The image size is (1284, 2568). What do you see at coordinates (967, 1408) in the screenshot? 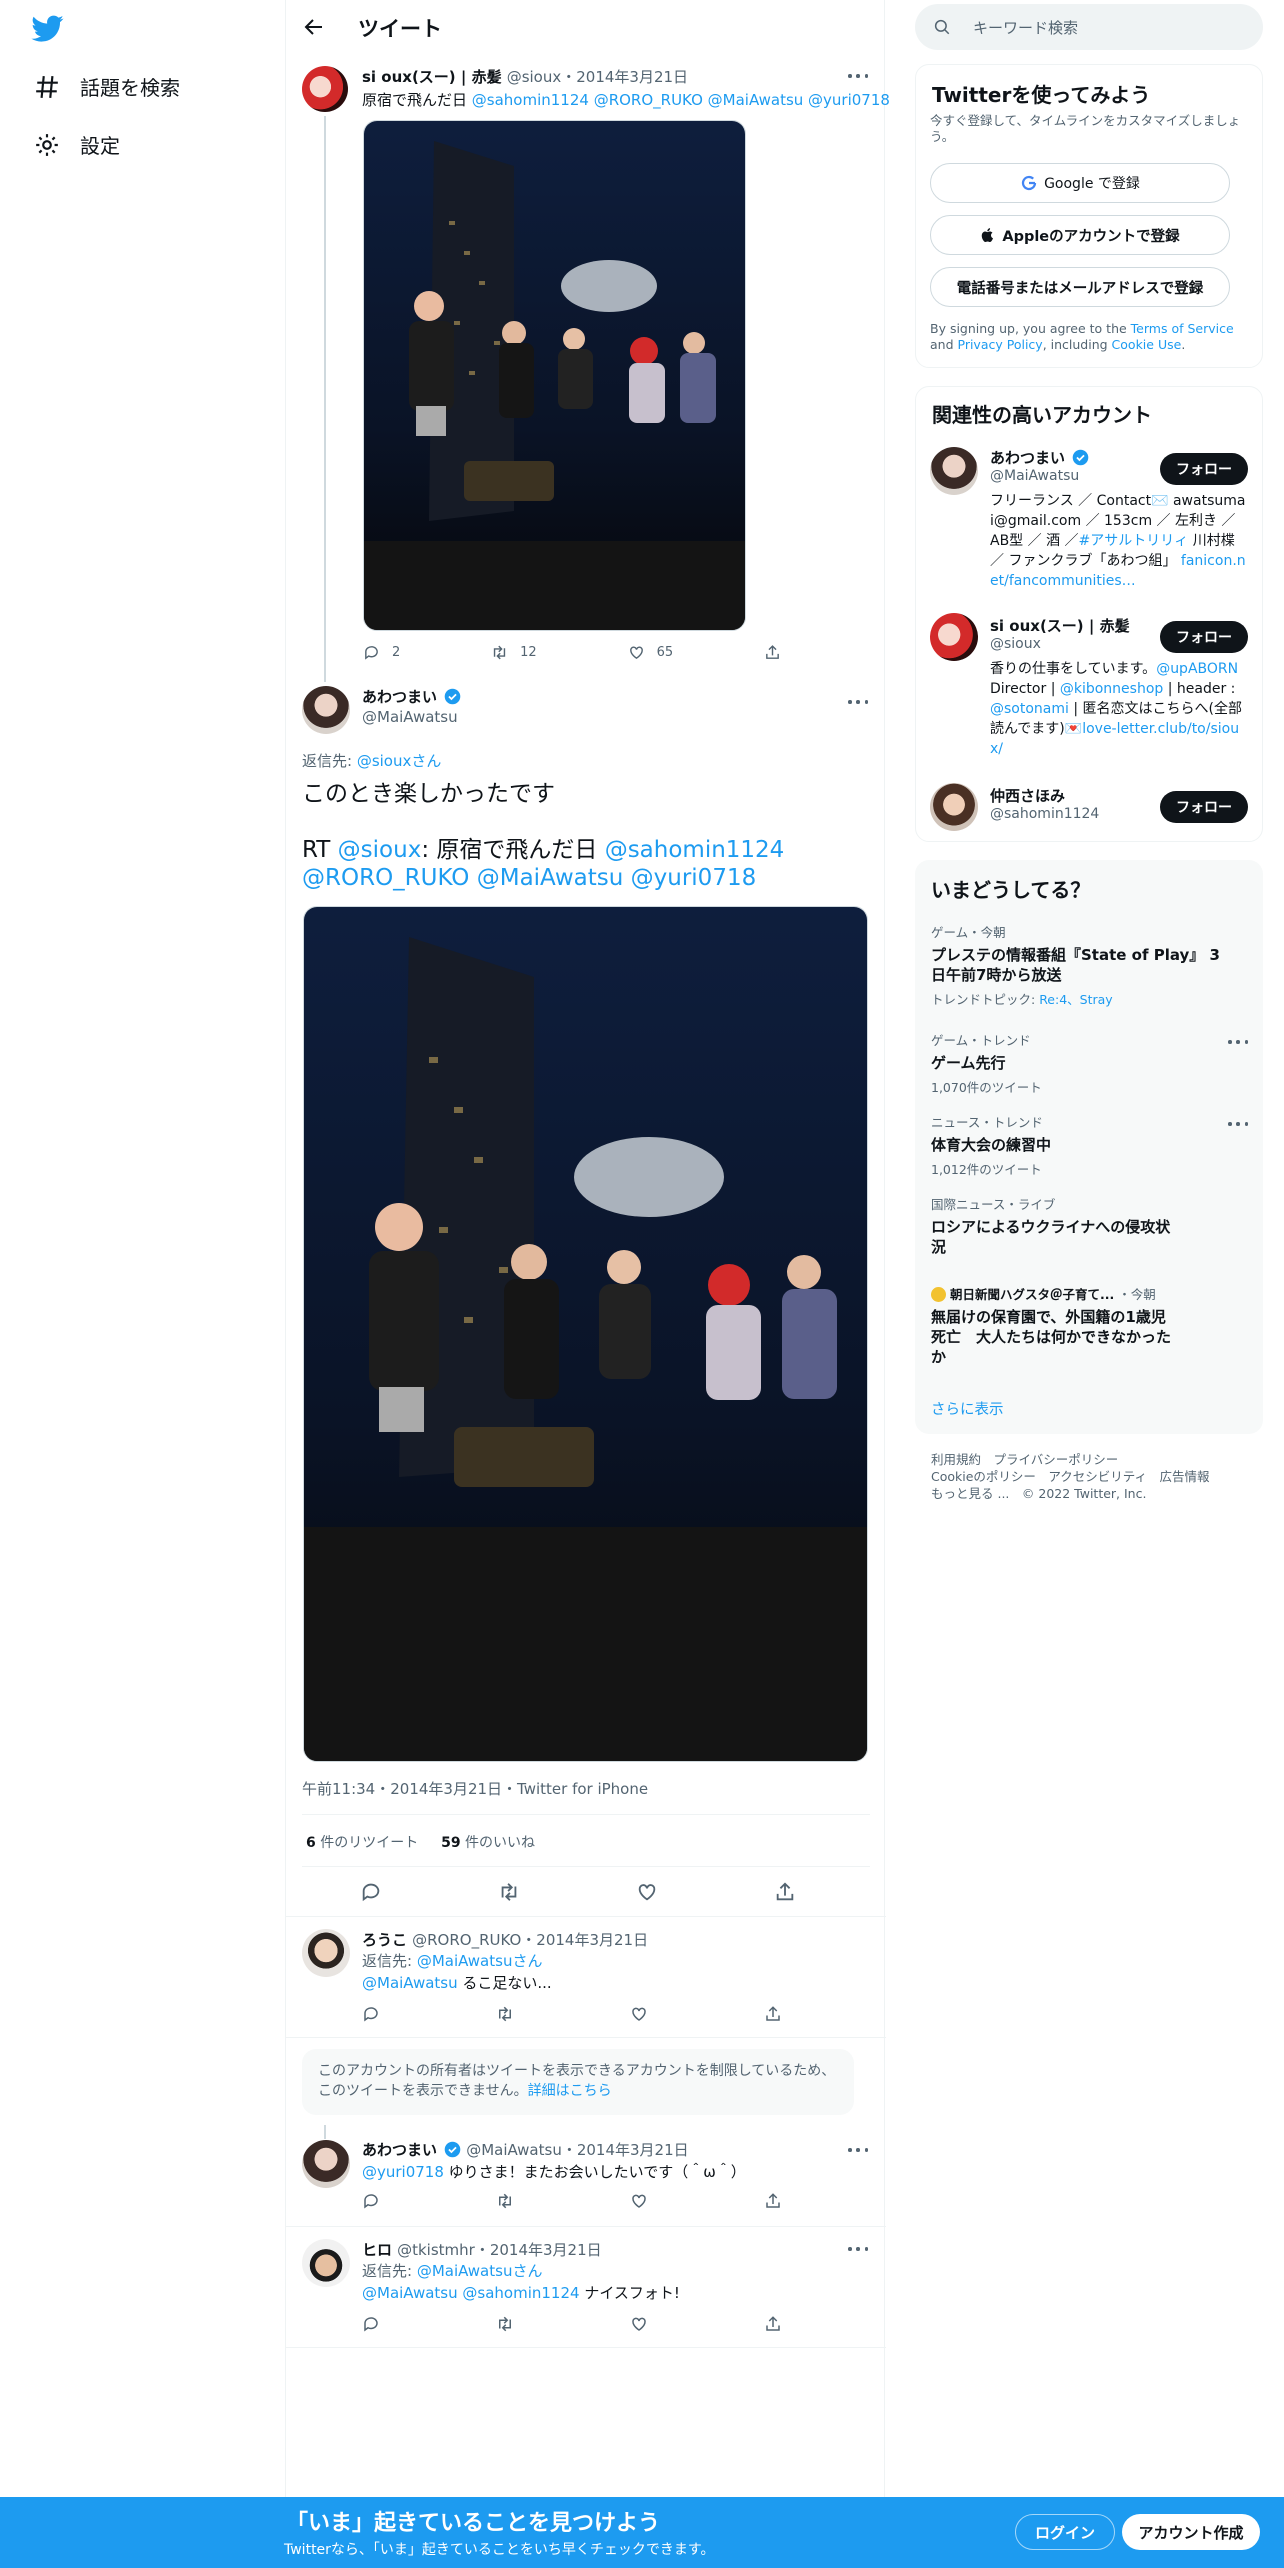
I see `show-more-link: さらに表示` at bounding box center [967, 1408].